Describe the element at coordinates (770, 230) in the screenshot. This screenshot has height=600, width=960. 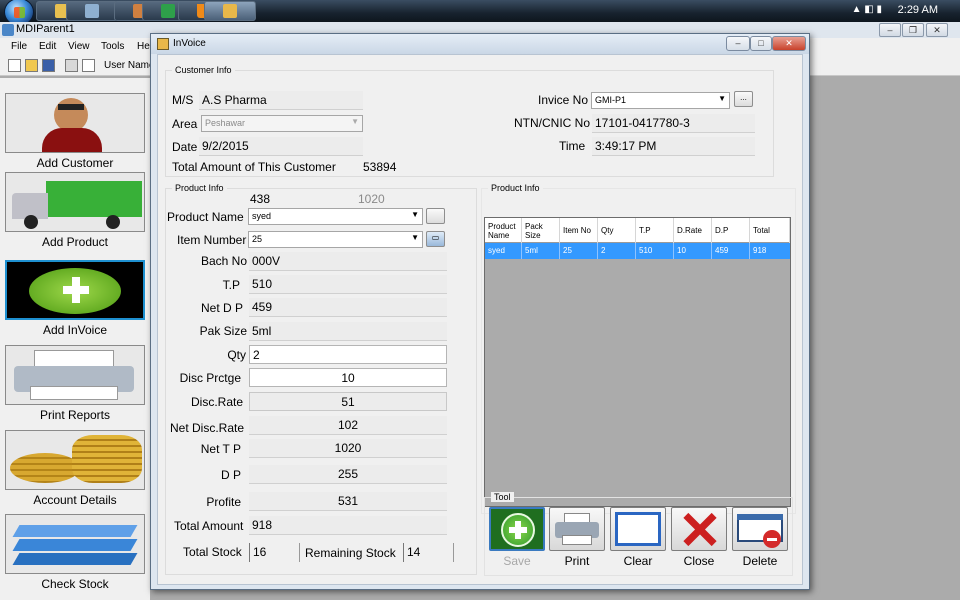
I see `column-header: Total` at that location.